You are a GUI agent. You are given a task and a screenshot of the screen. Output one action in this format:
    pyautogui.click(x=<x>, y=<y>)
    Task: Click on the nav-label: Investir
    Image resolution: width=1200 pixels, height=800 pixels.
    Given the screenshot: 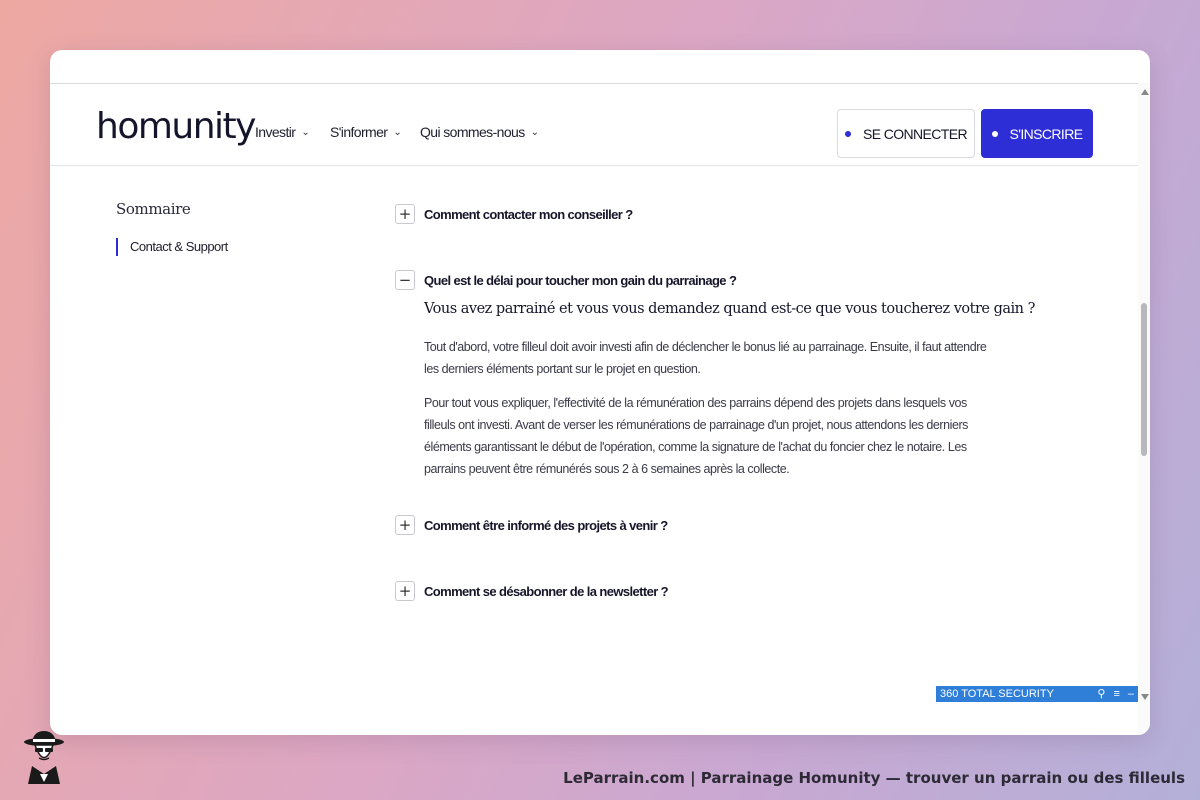 What is the action you would take?
    pyautogui.click(x=275, y=132)
    